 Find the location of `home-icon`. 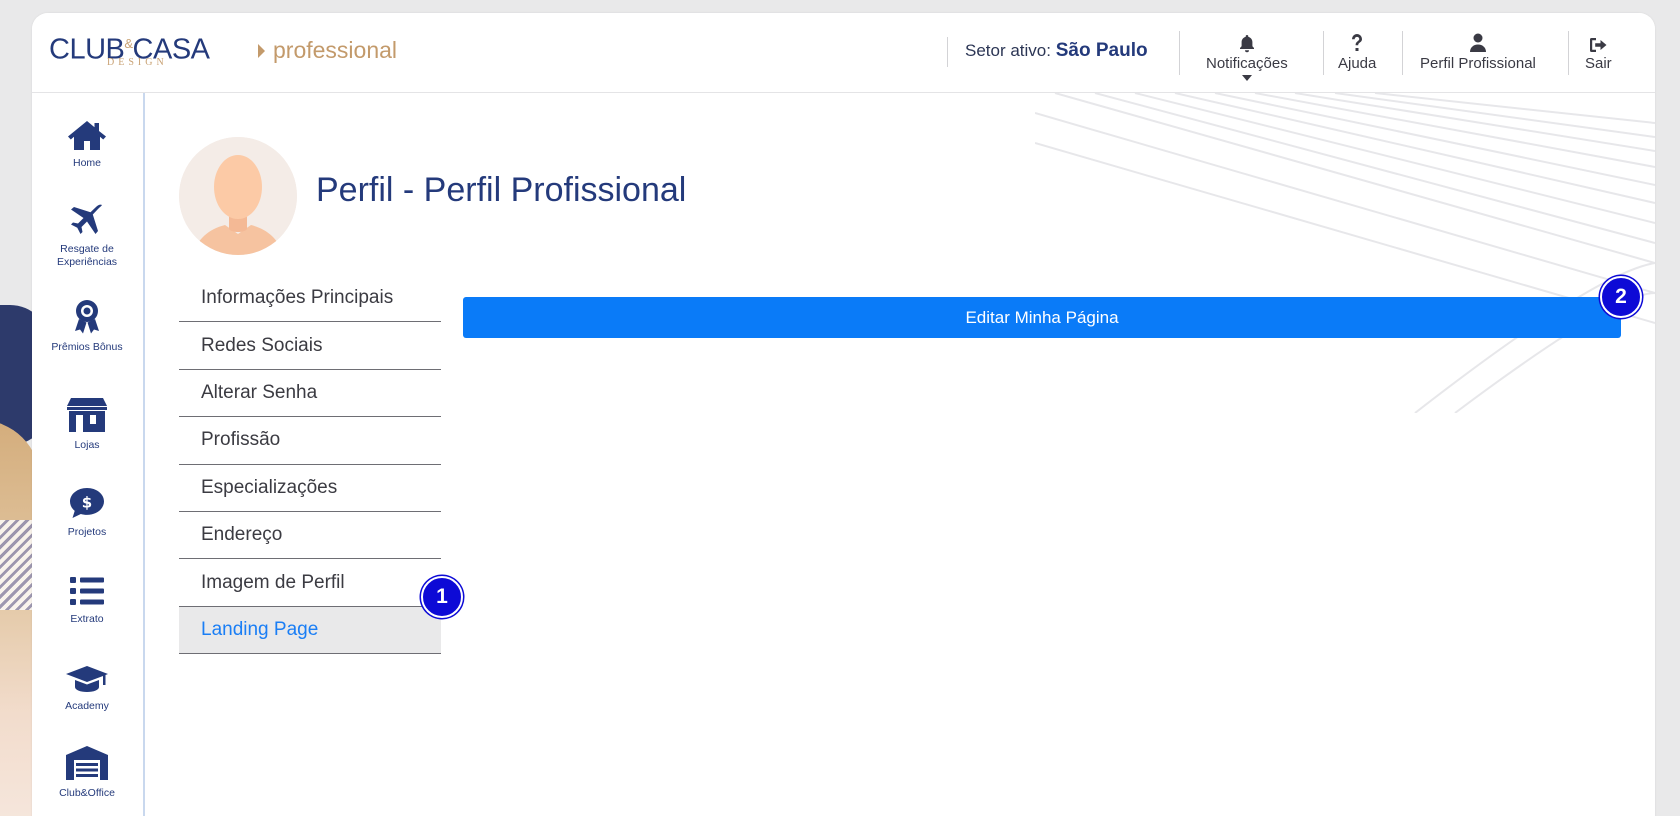

home-icon is located at coordinates (87, 131).